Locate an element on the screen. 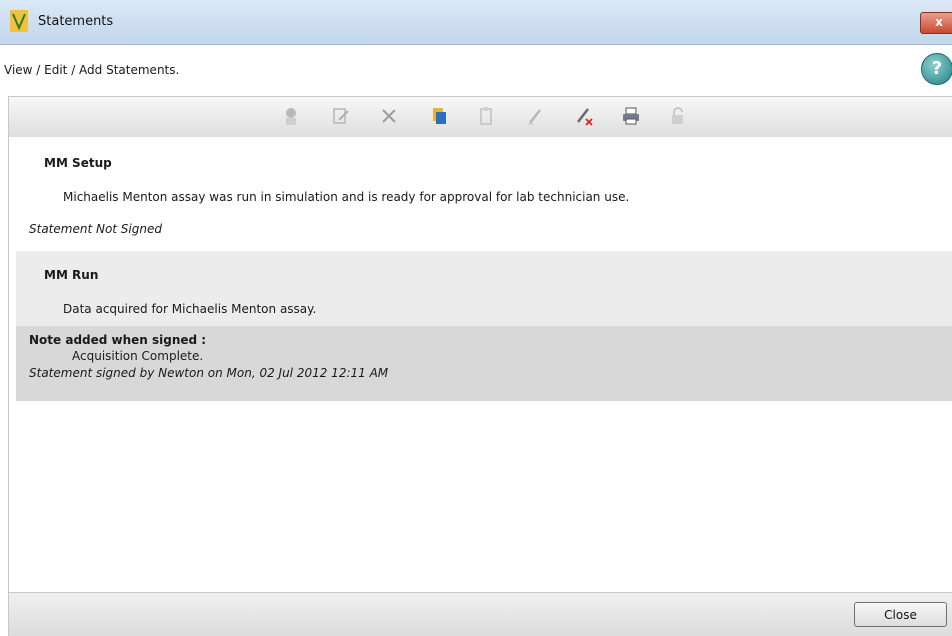 Image resolution: width=952 pixels, height=636 pixels. statement-title: MM Run is located at coordinates (71, 275).